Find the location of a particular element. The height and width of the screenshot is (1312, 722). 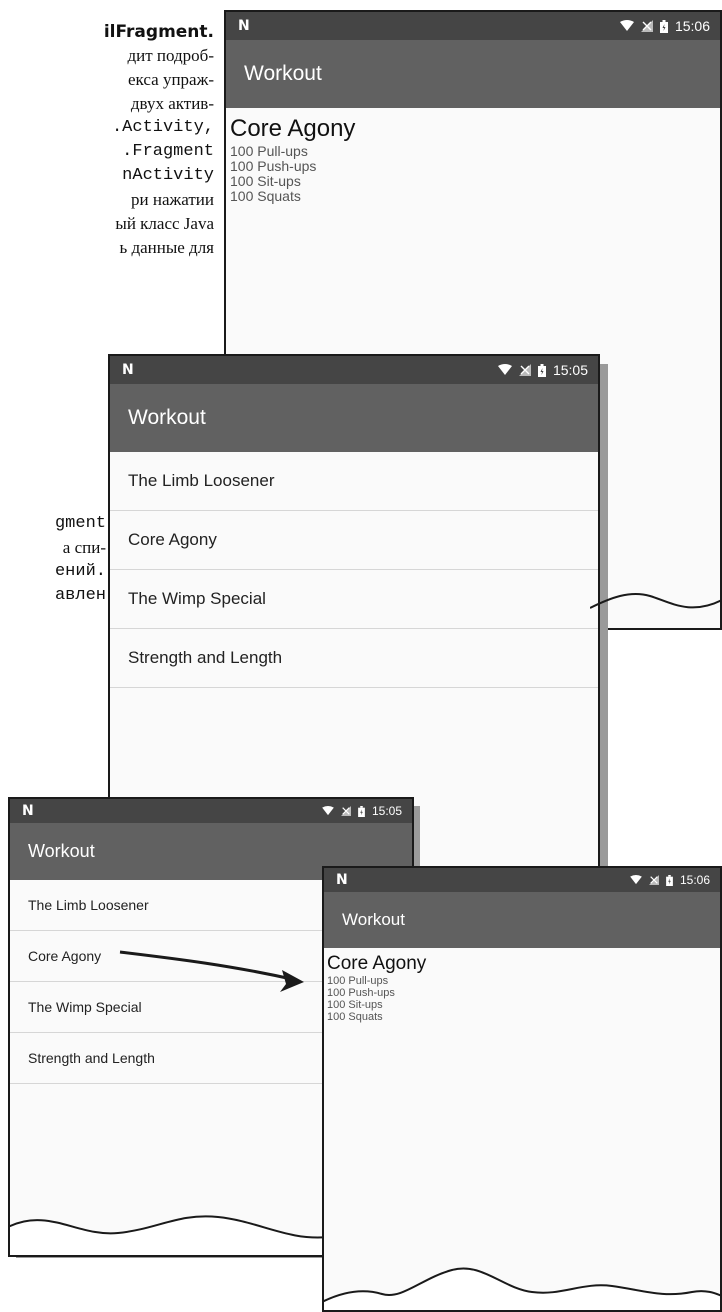

book-text-line: двух актив- is located at coordinates (172, 103).